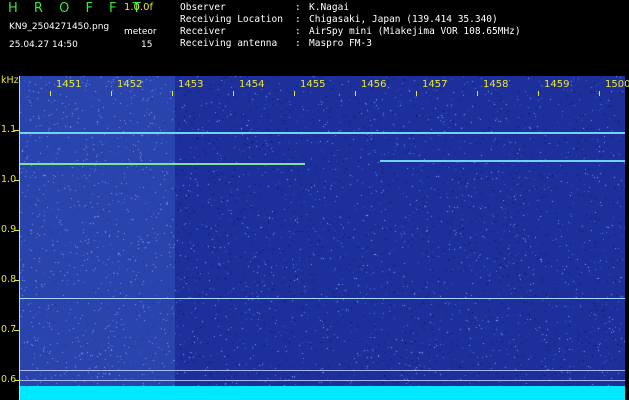 This screenshot has width=629, height=400. I want to click on info-value: Maspro FM-3, so click(340, 43).